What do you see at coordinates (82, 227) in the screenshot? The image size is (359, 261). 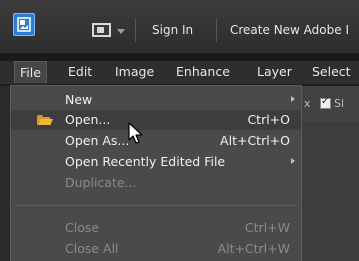 I see `menu-item-label: Close` at bounding box center [82, 227].